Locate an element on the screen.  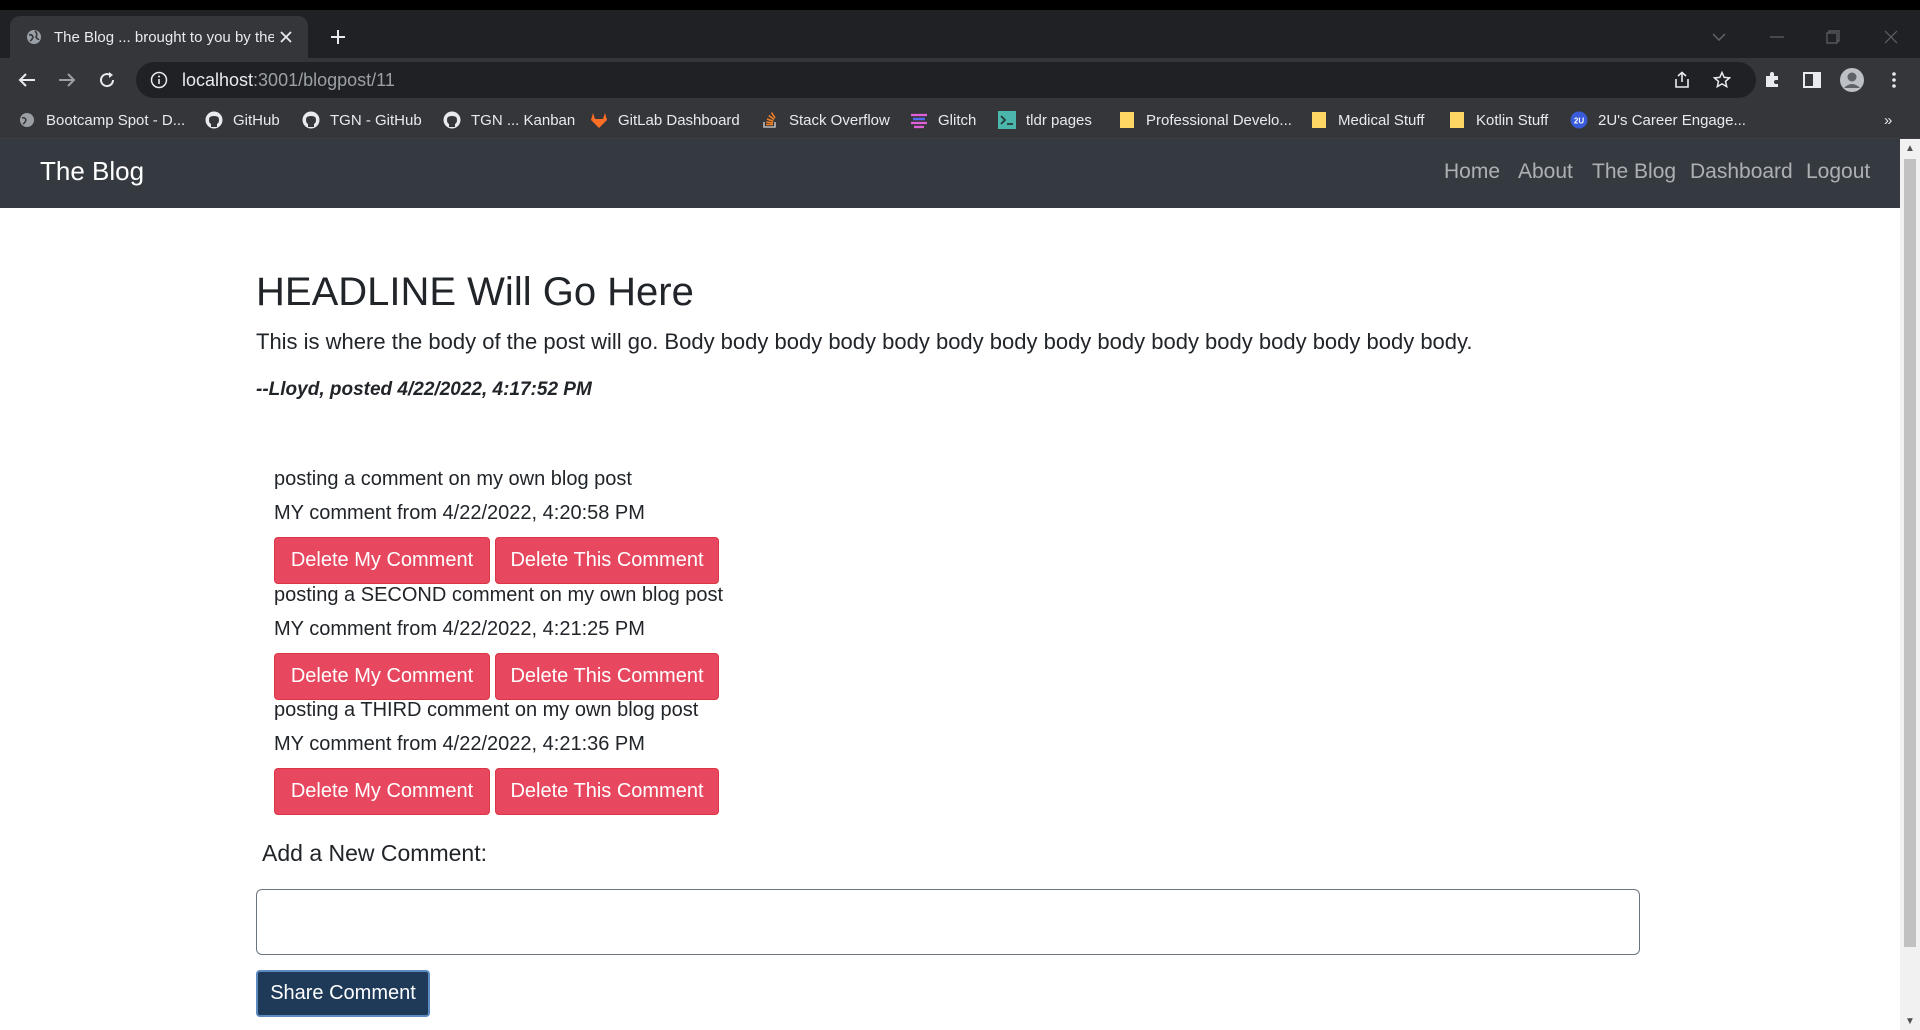
comment-meta: MY comment from 4/22/2022, 4:20:58 PM is located at coordinates (459, 513).